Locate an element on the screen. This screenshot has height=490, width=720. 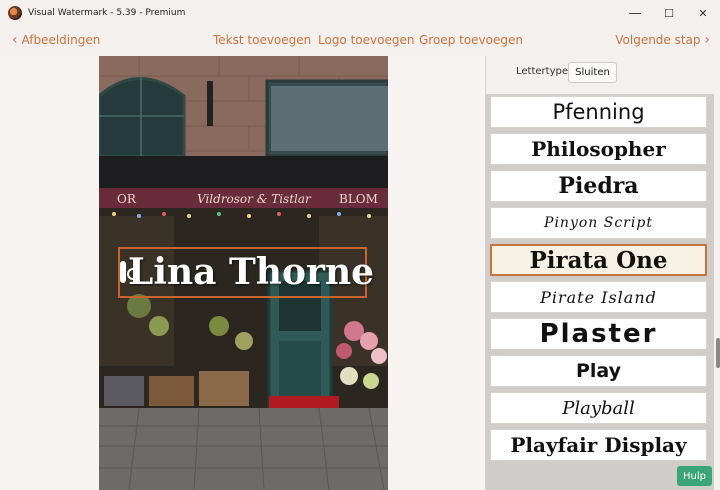
chevron-right-icon: › is located at coordinates (707, 40).